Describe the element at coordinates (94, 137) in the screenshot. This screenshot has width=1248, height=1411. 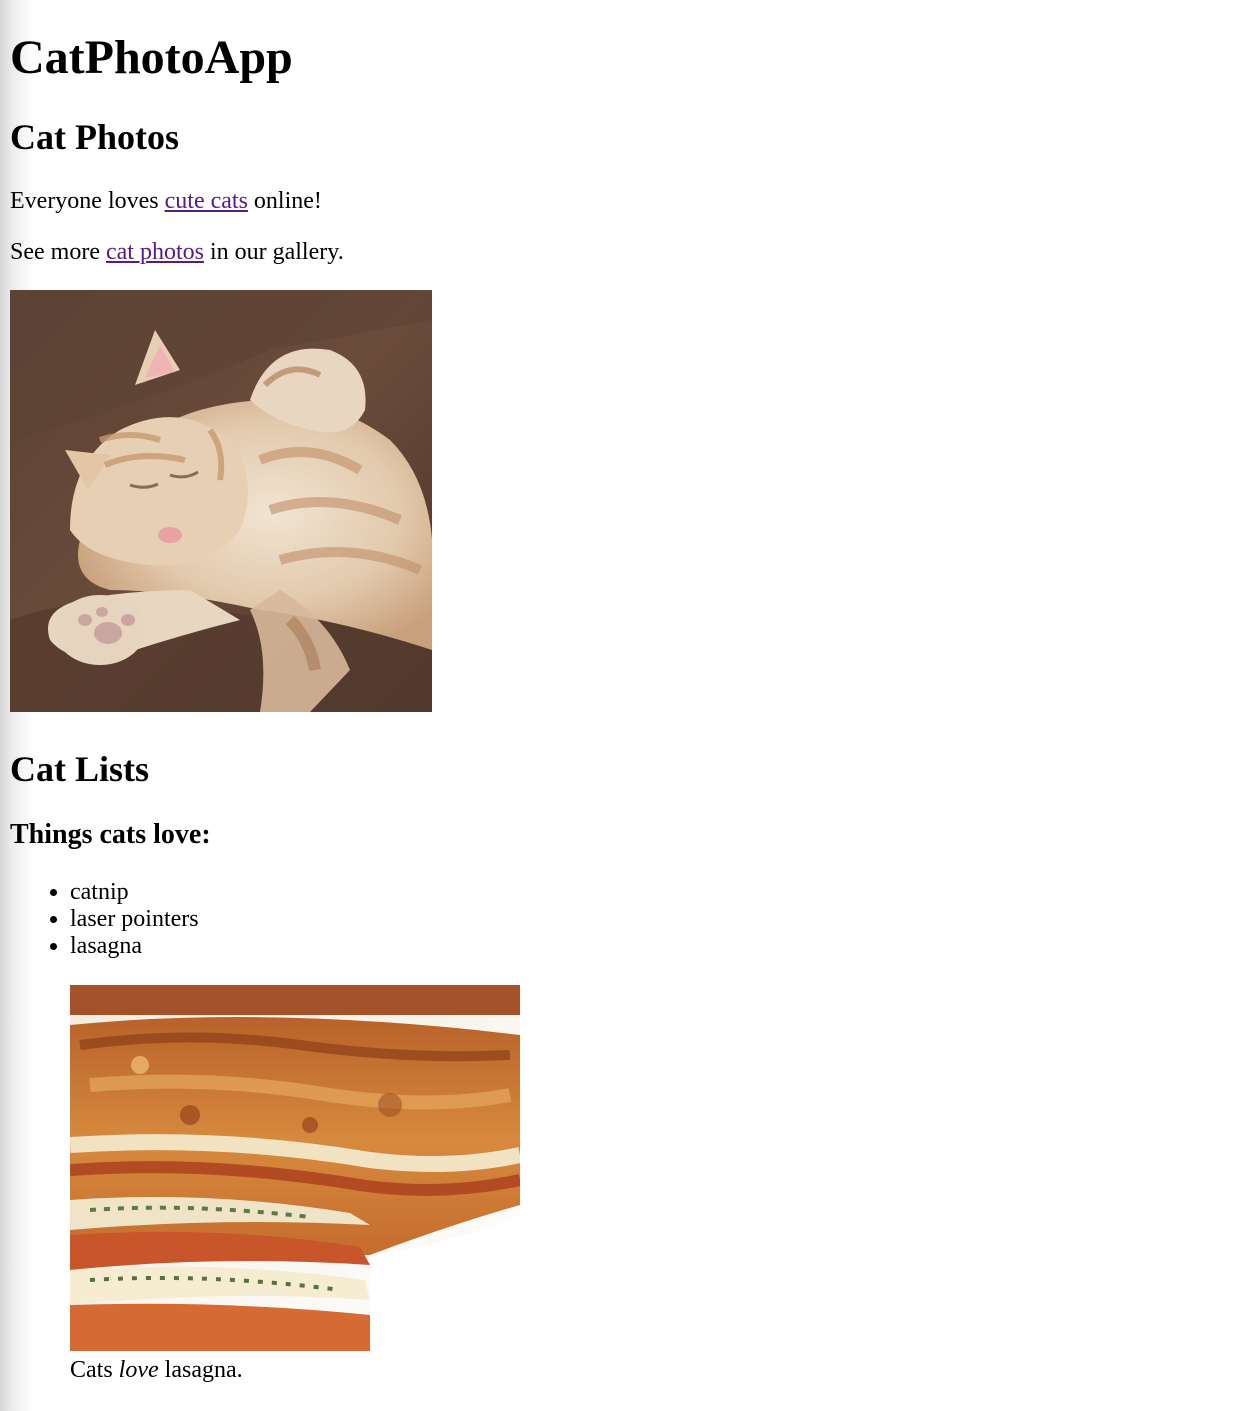
I see `cat-photos-heading: Cat Photos` at that location.